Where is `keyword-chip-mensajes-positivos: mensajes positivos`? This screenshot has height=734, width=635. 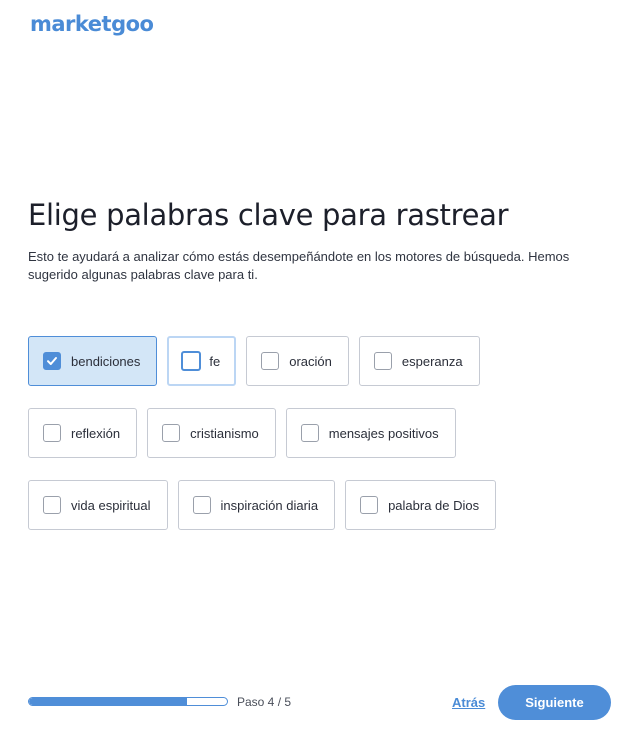 keyword-chip-mensajes-positivos: mensajes positivos is located at coordinates (370, 433).